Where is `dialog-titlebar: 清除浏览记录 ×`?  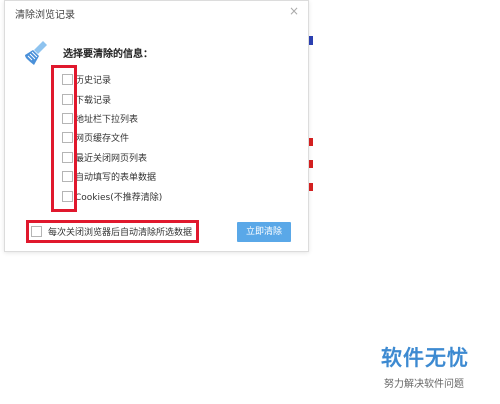 dialog-titlebar: 清除浏览记录 × is located at coordinates (156, 14).